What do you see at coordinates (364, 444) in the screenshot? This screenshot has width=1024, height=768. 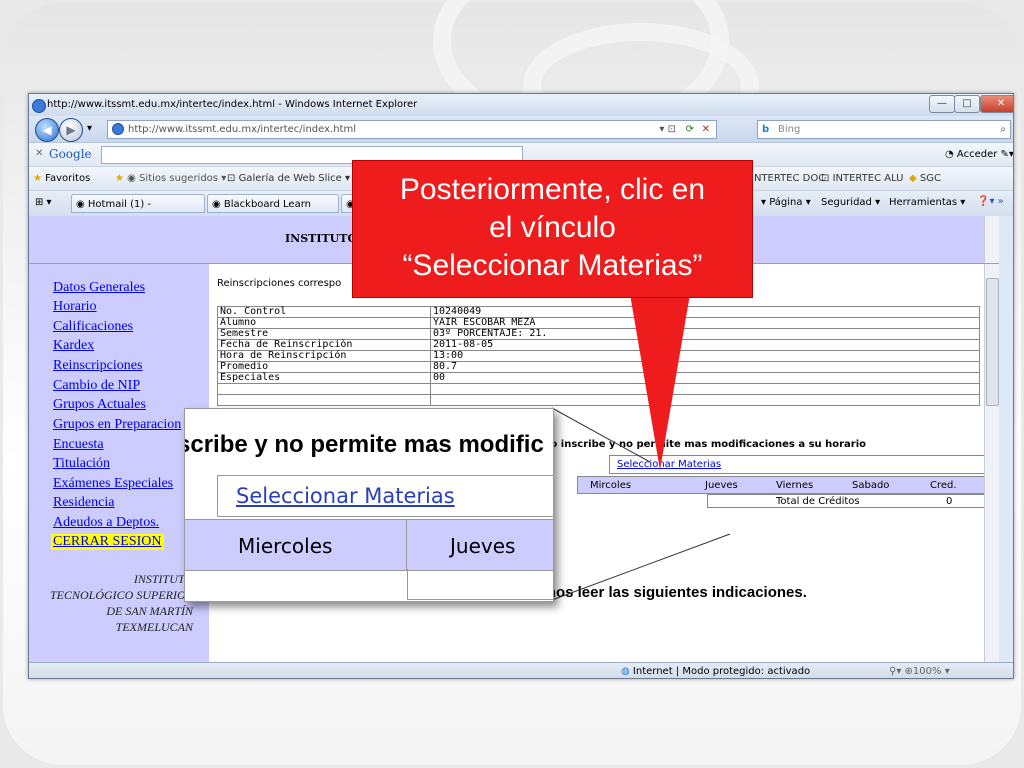 I see `zoom-heading: scribe y no permite mas modific` at bounding box center [364, 444].